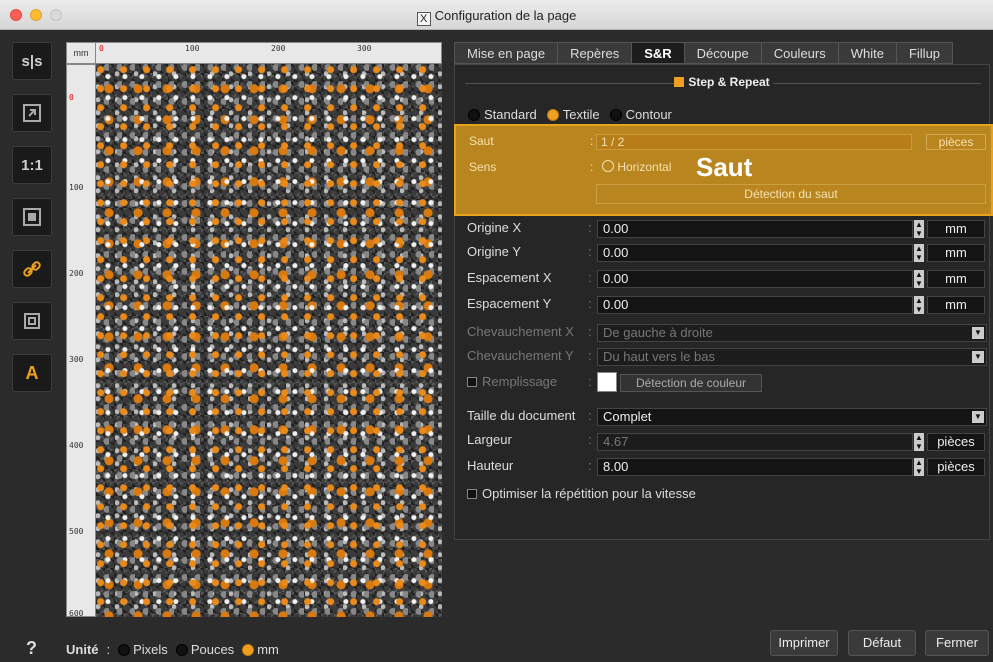 The width and height of the screenshot is (993, 662). What do you see at coordinates (919, 279) in the screenshot?
I see `espacement-x-stepper: ▲ ▼` at bounding box center [919, 279].